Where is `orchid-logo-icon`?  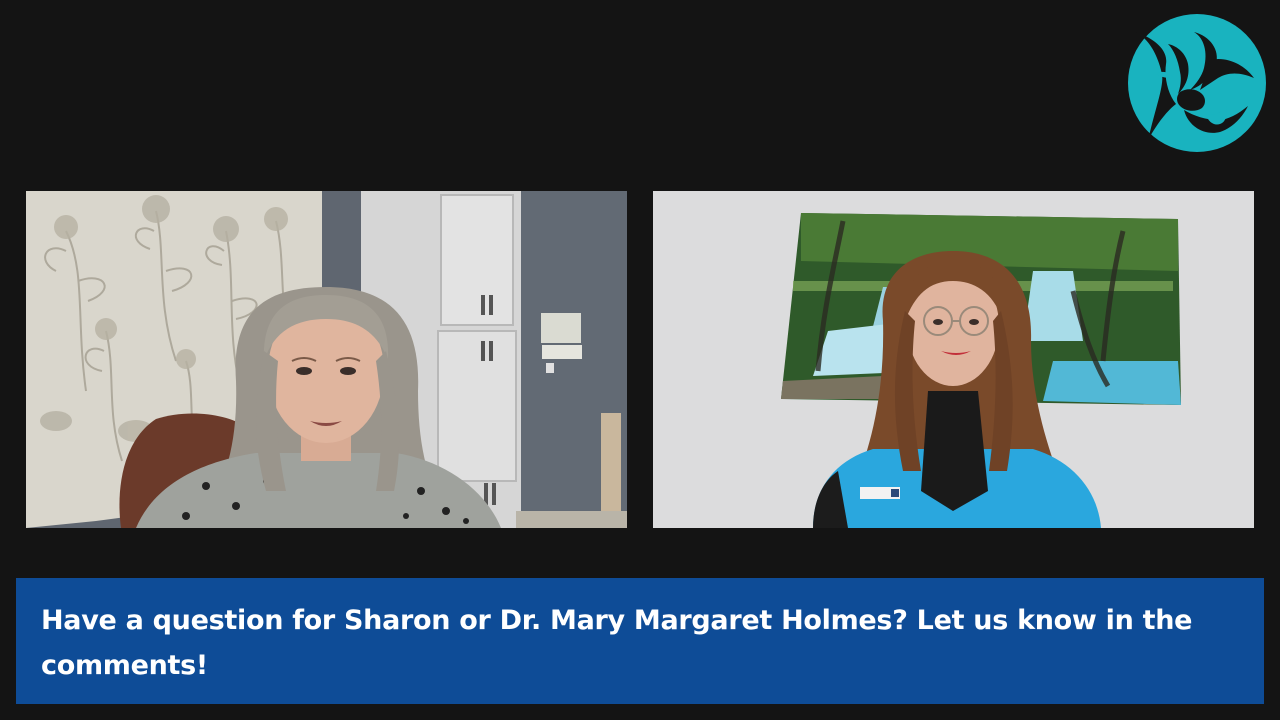
orchid-logo-icon is located at coordinates (1197, 83).